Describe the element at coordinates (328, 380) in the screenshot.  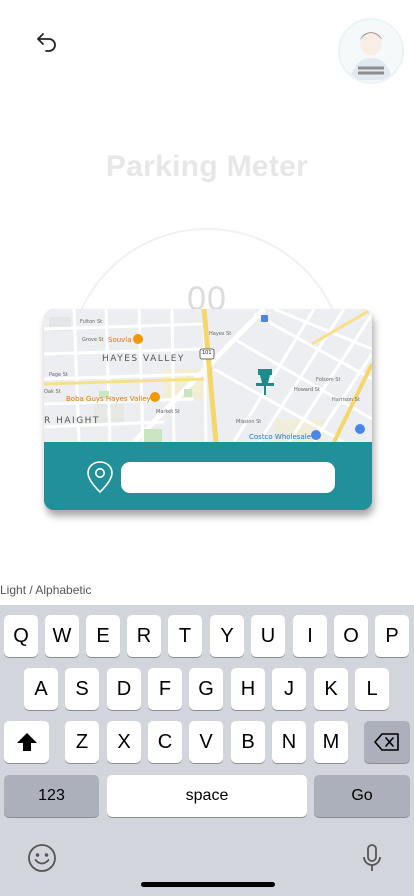
I see `map-label-street: Folsom St` at that location.